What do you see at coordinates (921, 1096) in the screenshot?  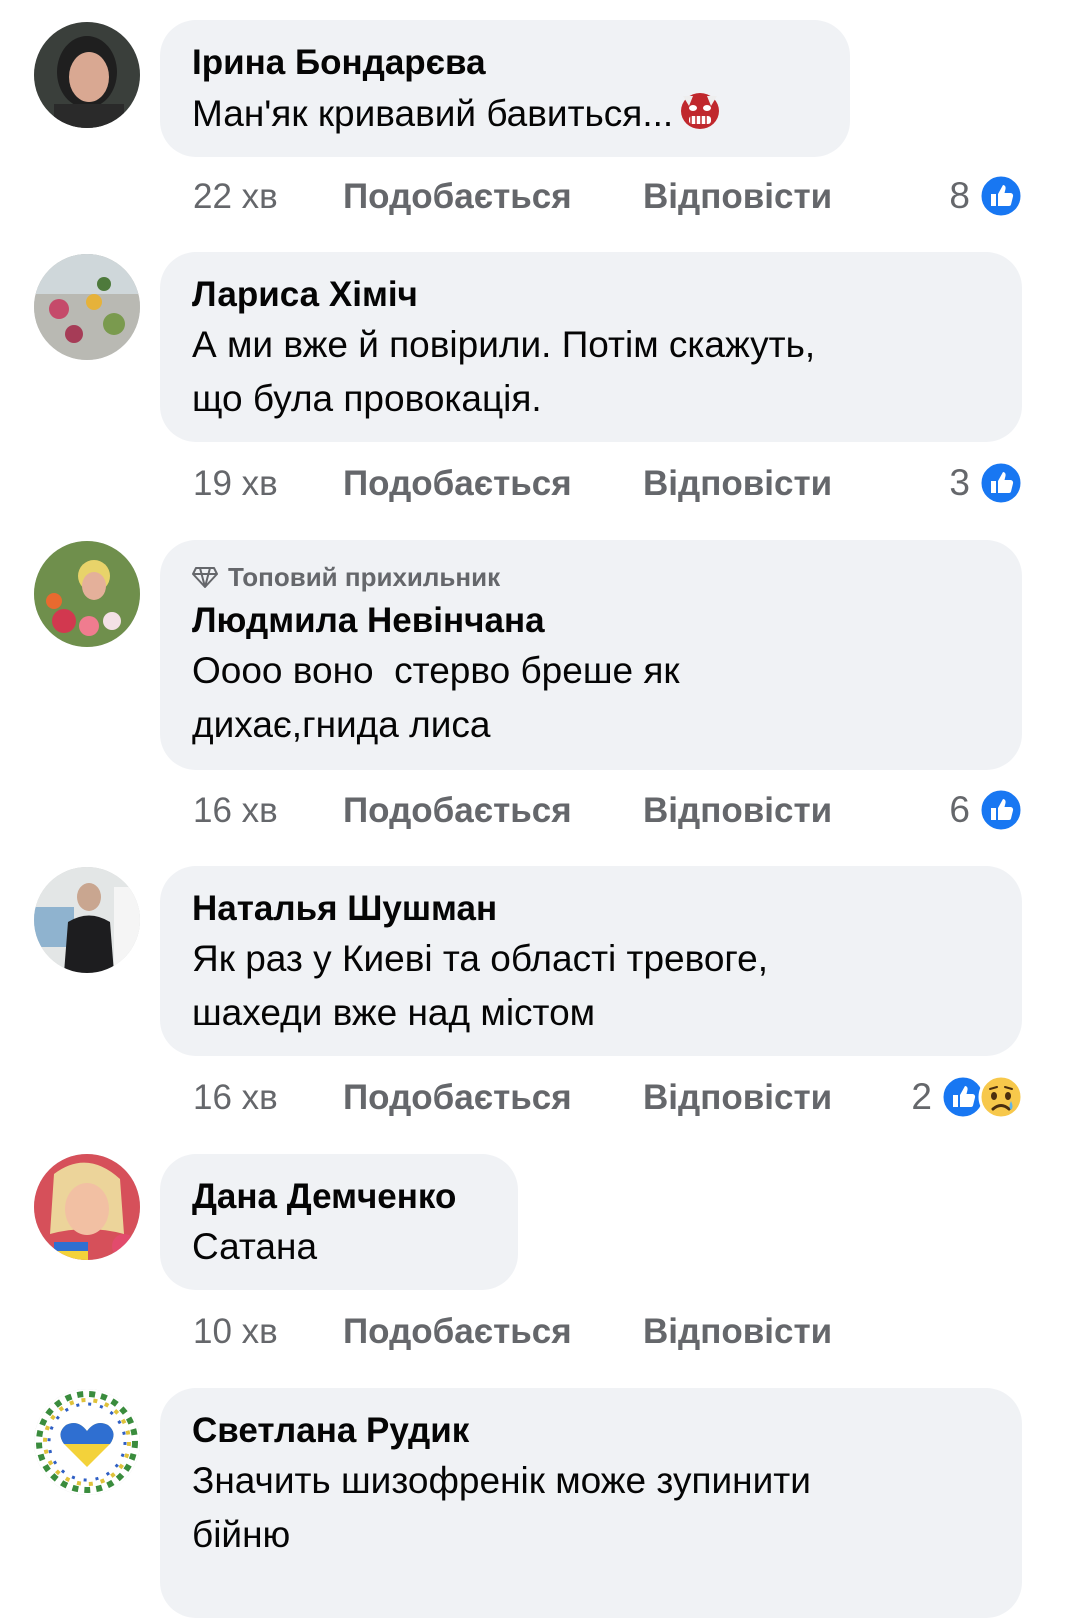 I see `reaction-count: 2` at bounding box center [921, 1096].